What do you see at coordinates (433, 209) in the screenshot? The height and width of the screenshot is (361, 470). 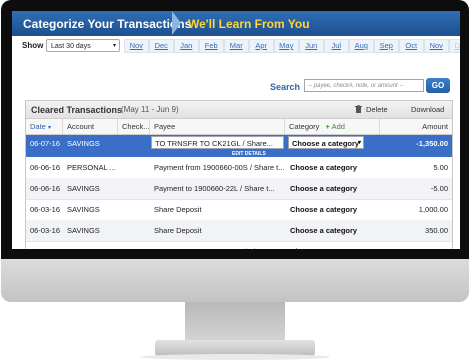 I see `row-amount: 1,000.00` at bounding box center [433, 209].